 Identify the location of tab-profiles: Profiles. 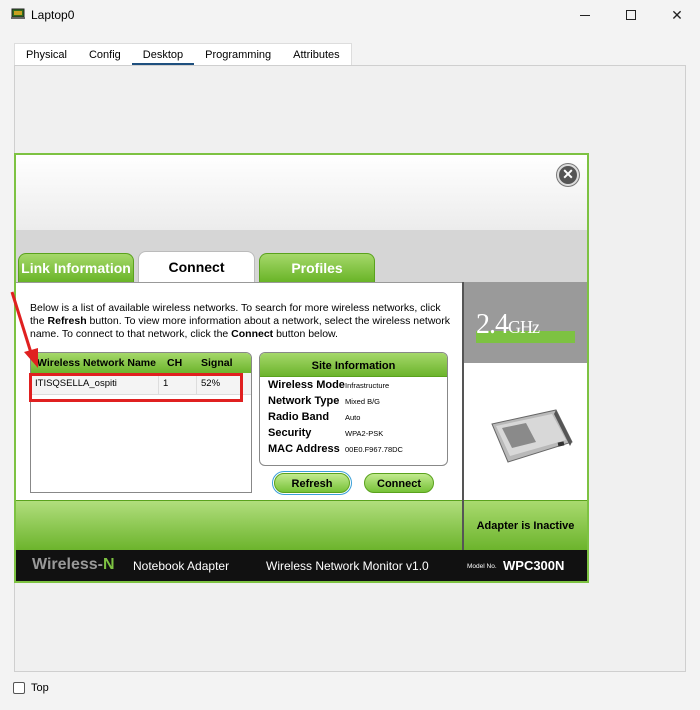
(317, 267).